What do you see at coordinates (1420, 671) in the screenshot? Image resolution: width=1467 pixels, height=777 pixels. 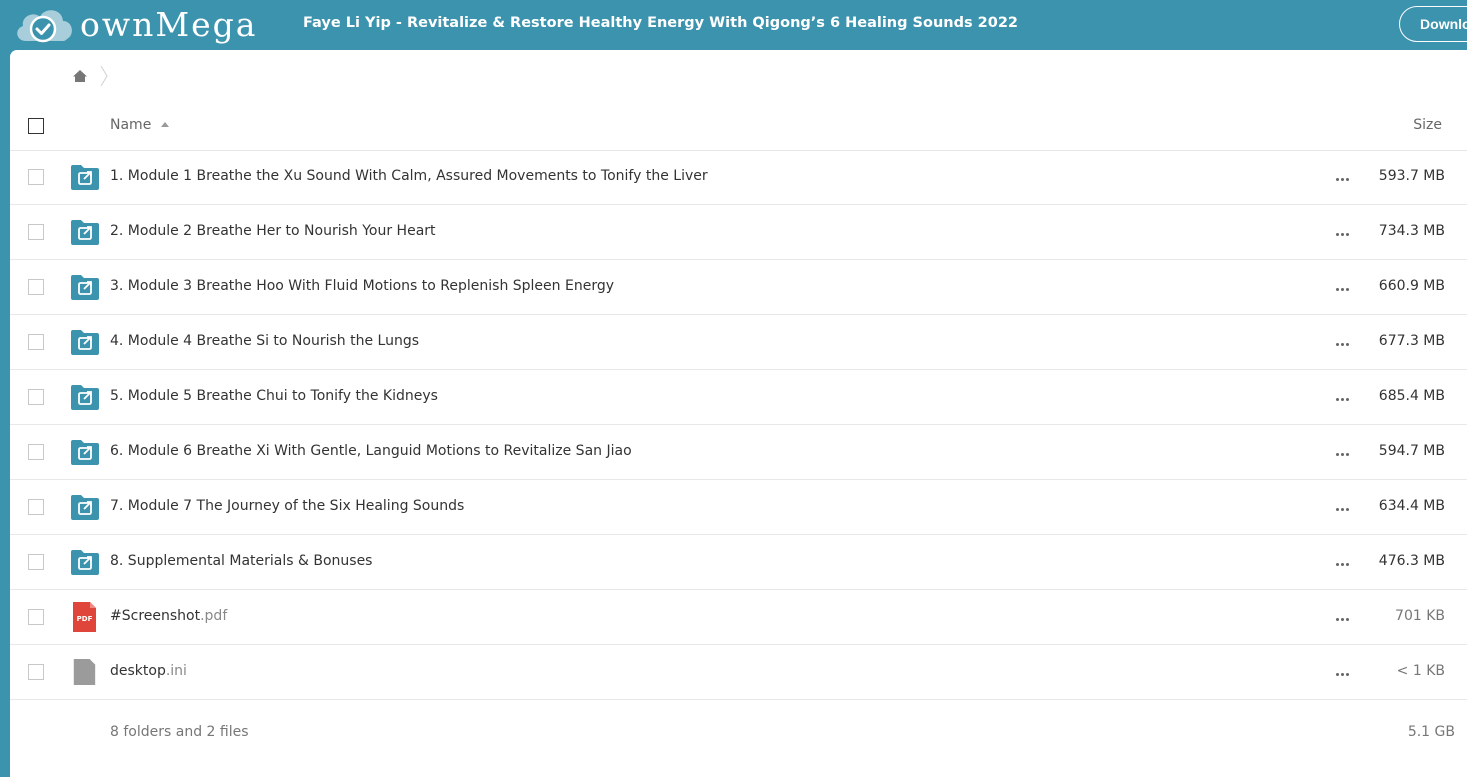 I see `file-size: < 1 KB` at bounding box center [1420, 671].